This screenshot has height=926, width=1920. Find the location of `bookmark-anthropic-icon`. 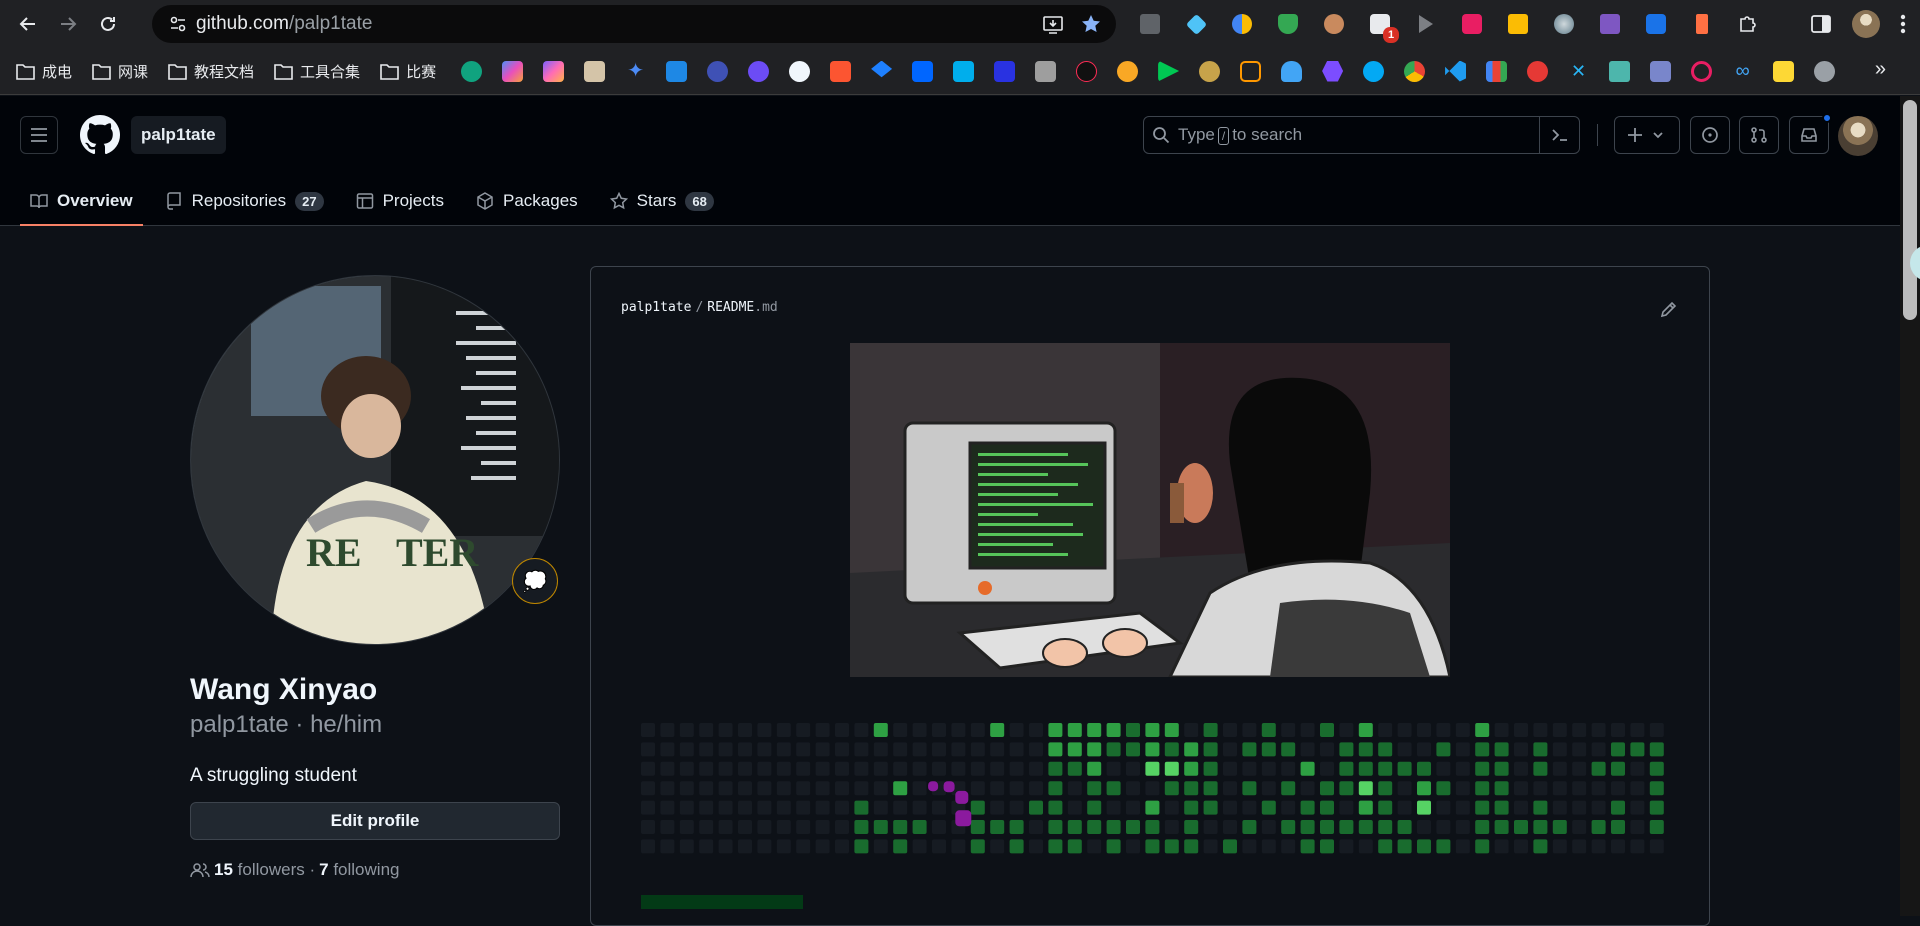

bookmark-anthropic-icon is located at coordinates (595, 71).